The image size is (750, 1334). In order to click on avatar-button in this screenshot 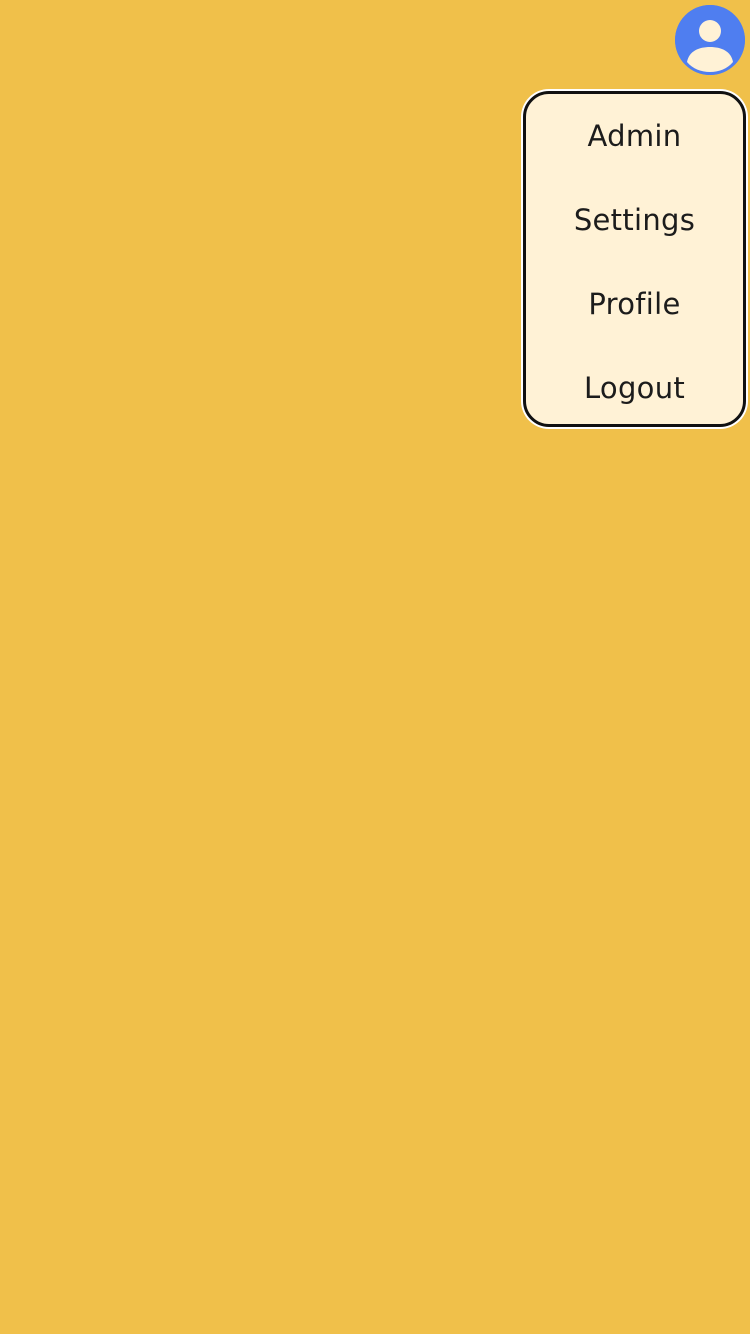, I will do `click(710, 40)`.